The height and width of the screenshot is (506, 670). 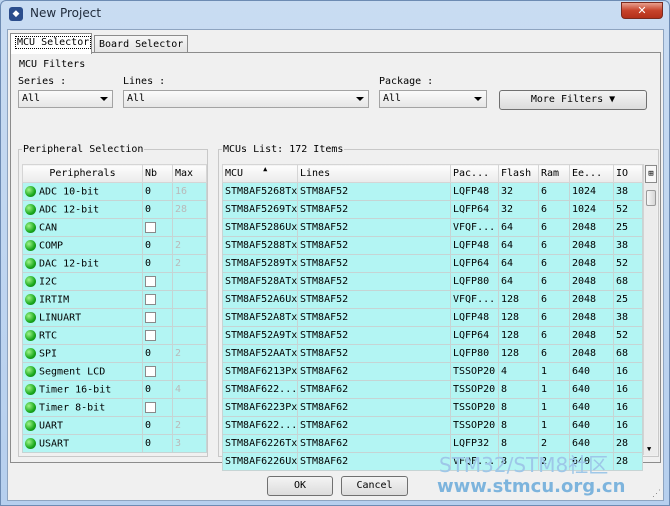 I want to click on io-cell: 68, so click(x=628, y=281).